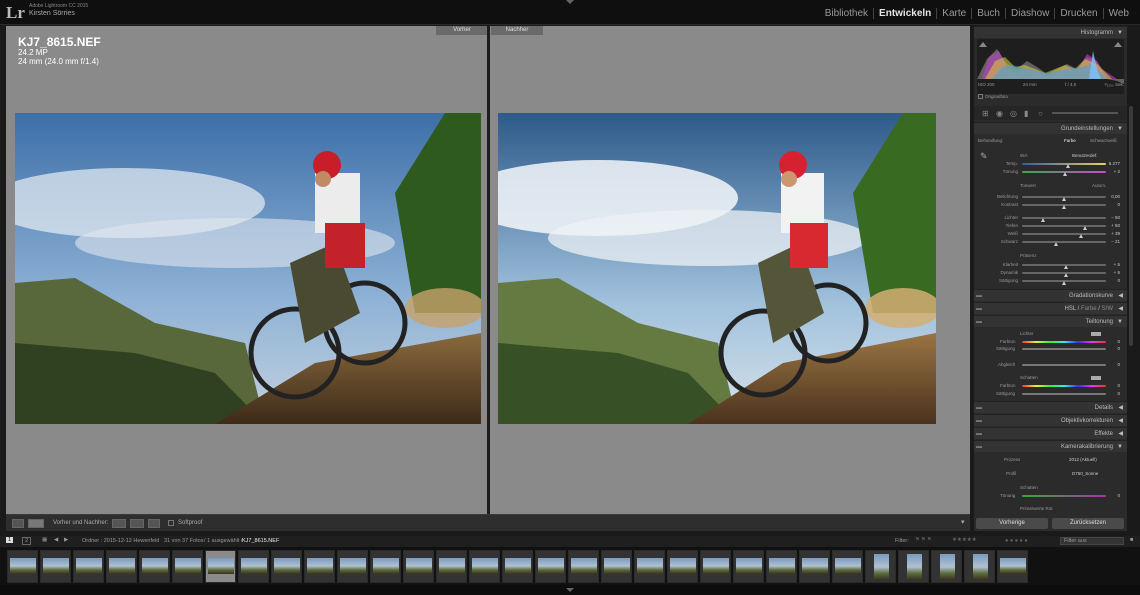  I want to click on camera-calibration-header: ▬ Kamerakalibrierung ▼, so click(1050, 446).